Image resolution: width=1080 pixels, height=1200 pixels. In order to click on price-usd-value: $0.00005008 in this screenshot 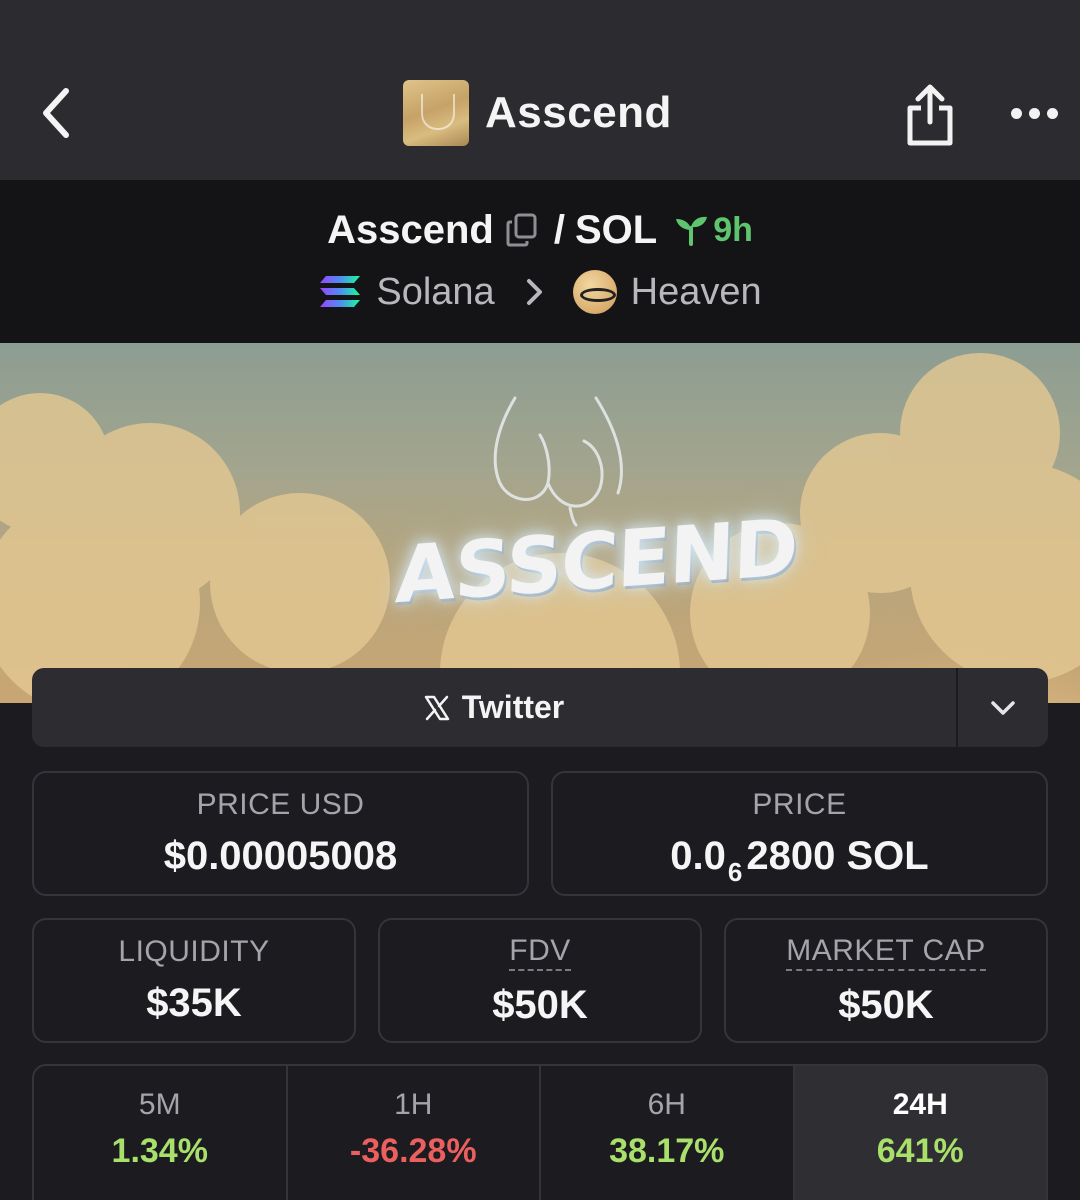, I will do `click(280, 856)`.